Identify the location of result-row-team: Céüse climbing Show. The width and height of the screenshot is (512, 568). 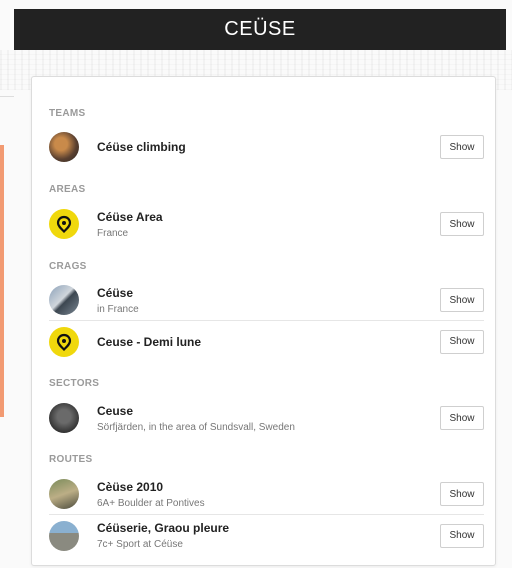
(266, 147).